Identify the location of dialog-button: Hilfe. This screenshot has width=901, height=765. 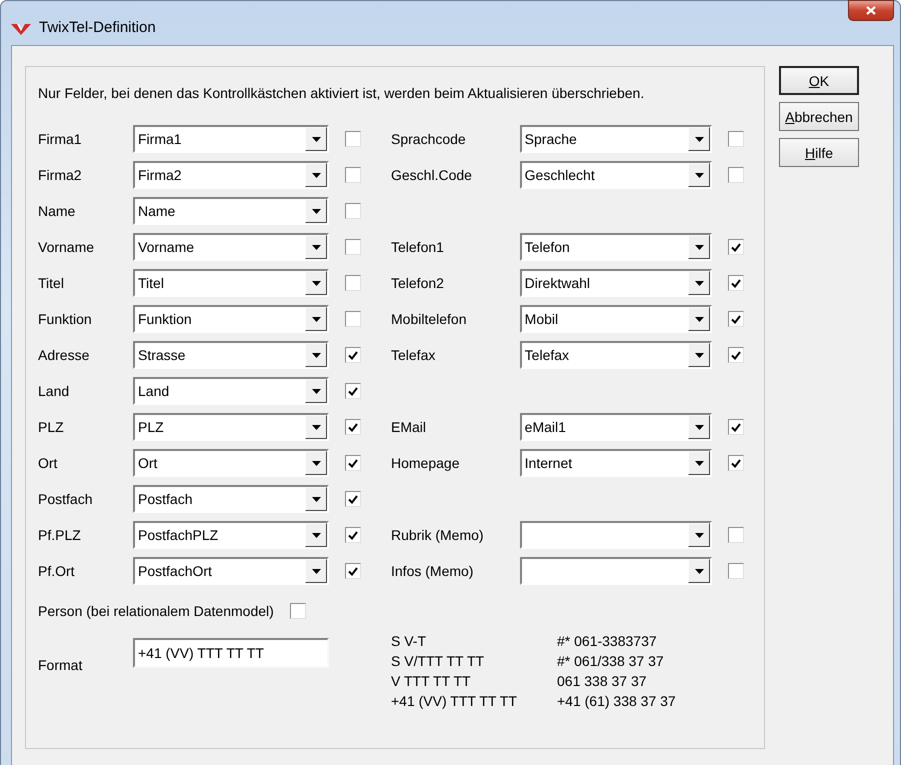
(819, 152).